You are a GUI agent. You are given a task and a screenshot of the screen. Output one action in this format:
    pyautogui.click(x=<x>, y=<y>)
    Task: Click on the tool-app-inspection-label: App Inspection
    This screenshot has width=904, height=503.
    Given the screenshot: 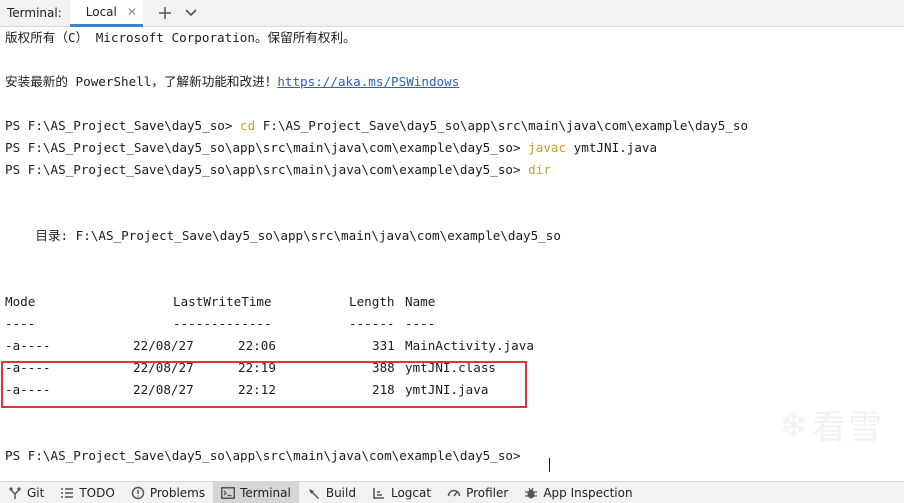 What is the action you would take?
    pyautogui.click(x=588, y=492)
    